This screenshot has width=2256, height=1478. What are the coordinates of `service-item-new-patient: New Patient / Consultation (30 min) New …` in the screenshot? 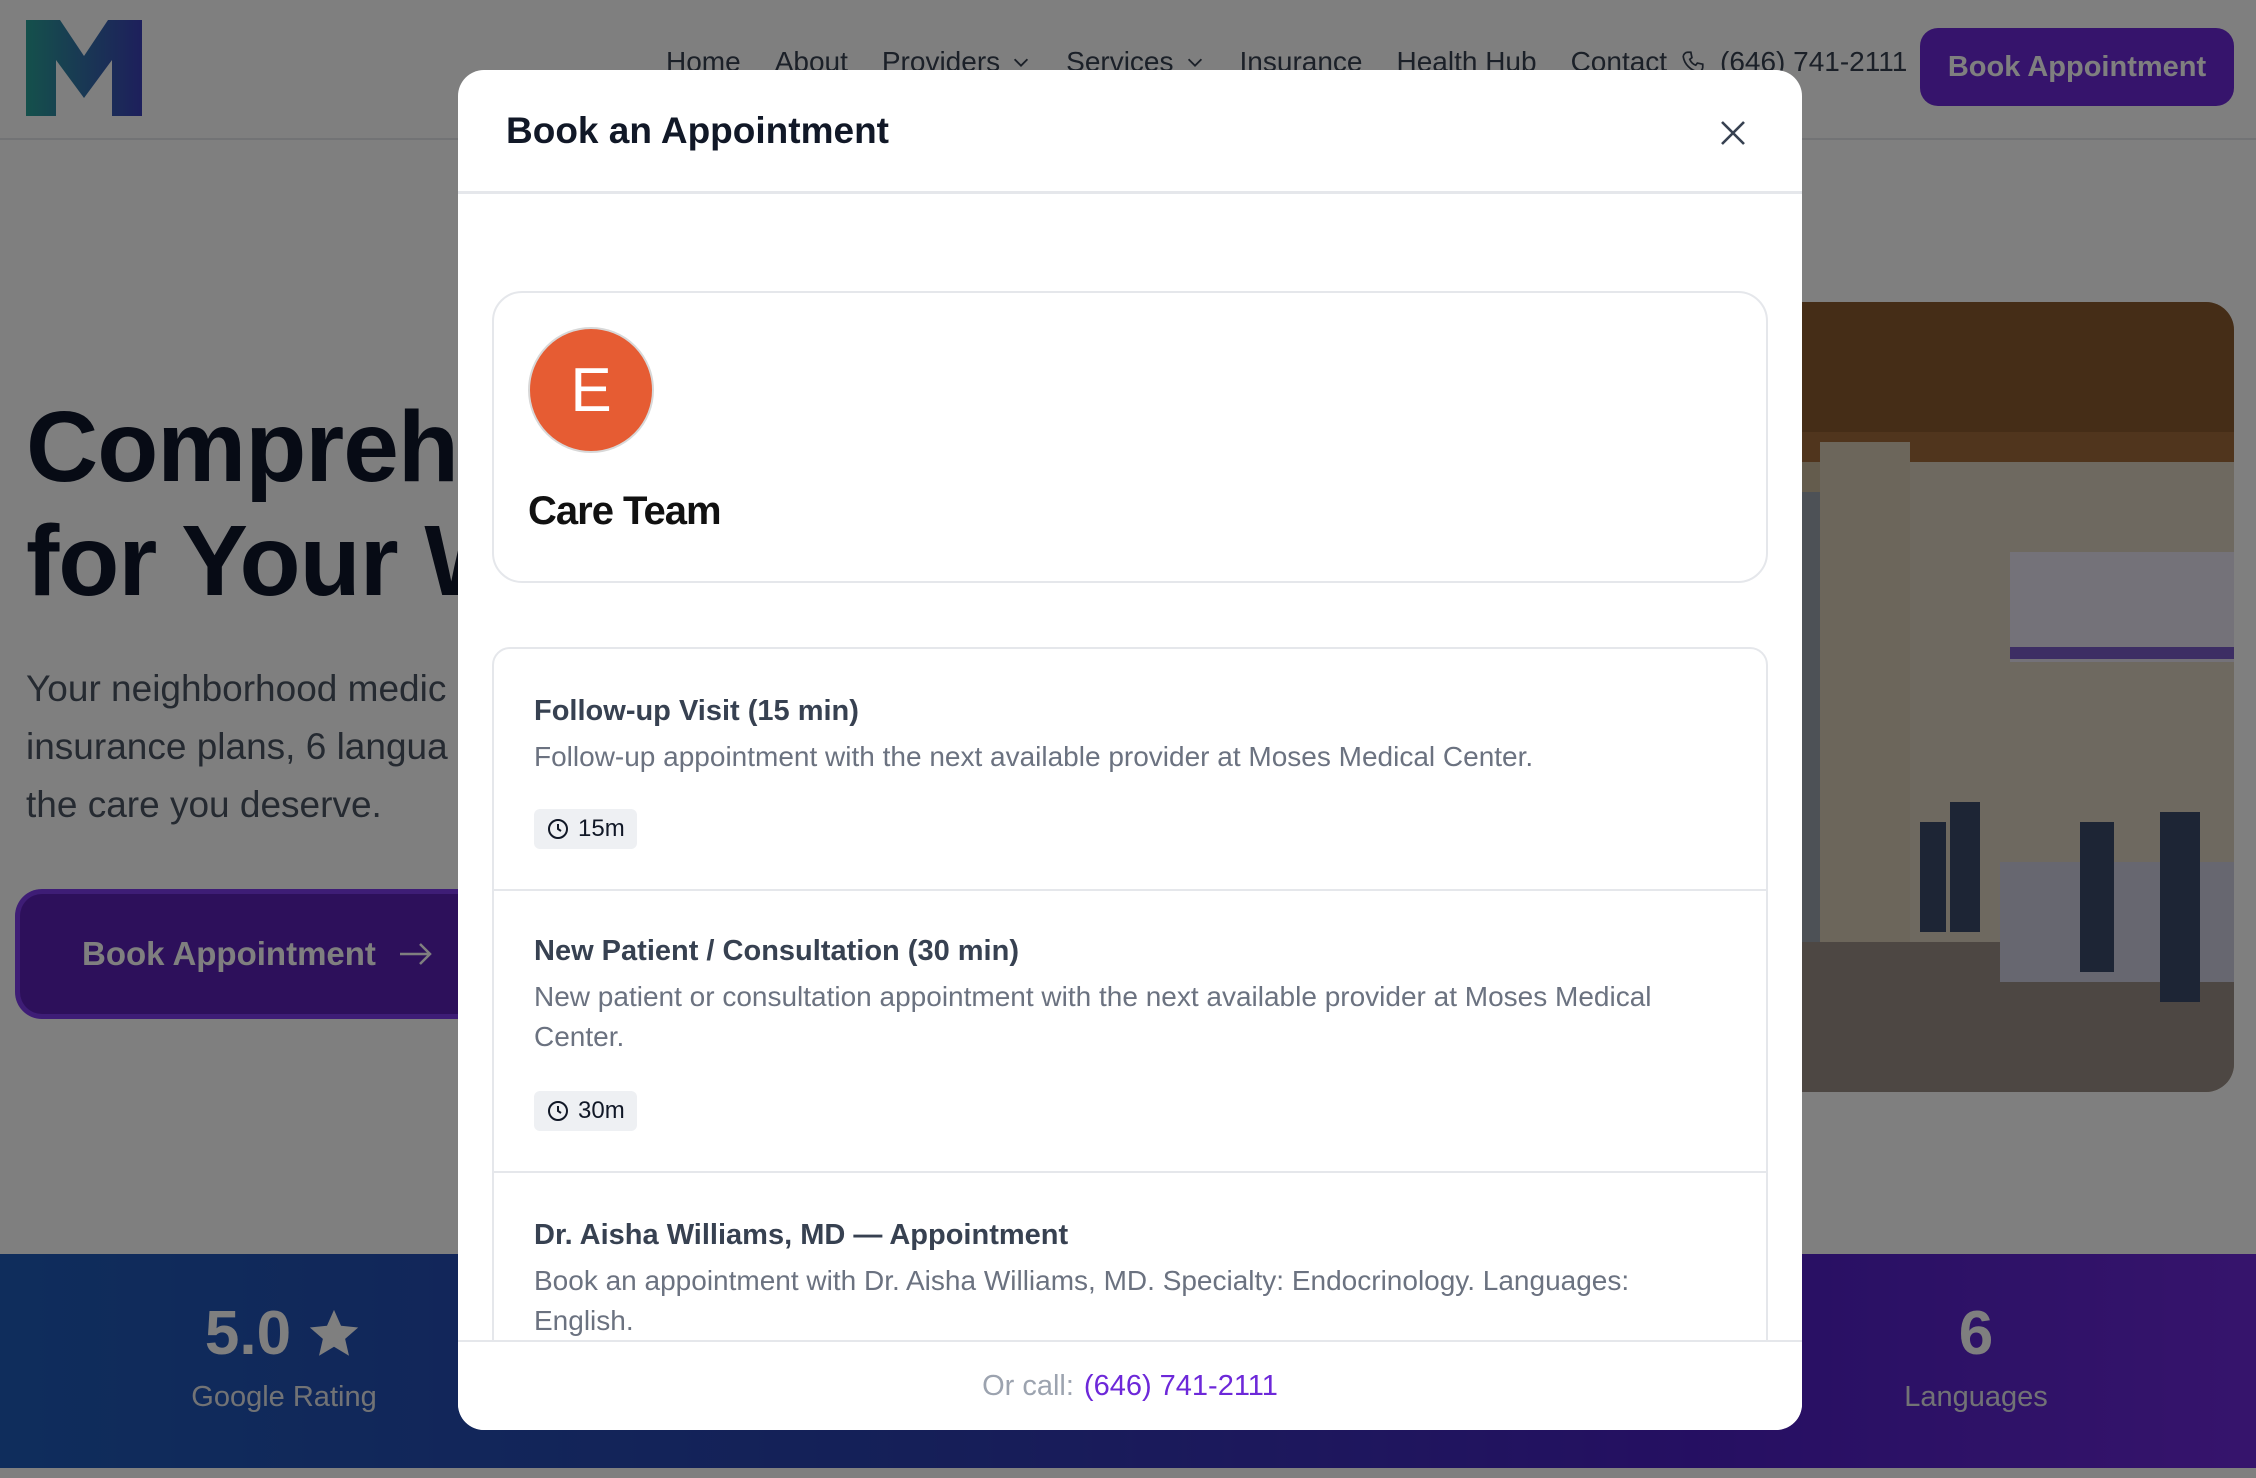 It's located at (1130, 1032).